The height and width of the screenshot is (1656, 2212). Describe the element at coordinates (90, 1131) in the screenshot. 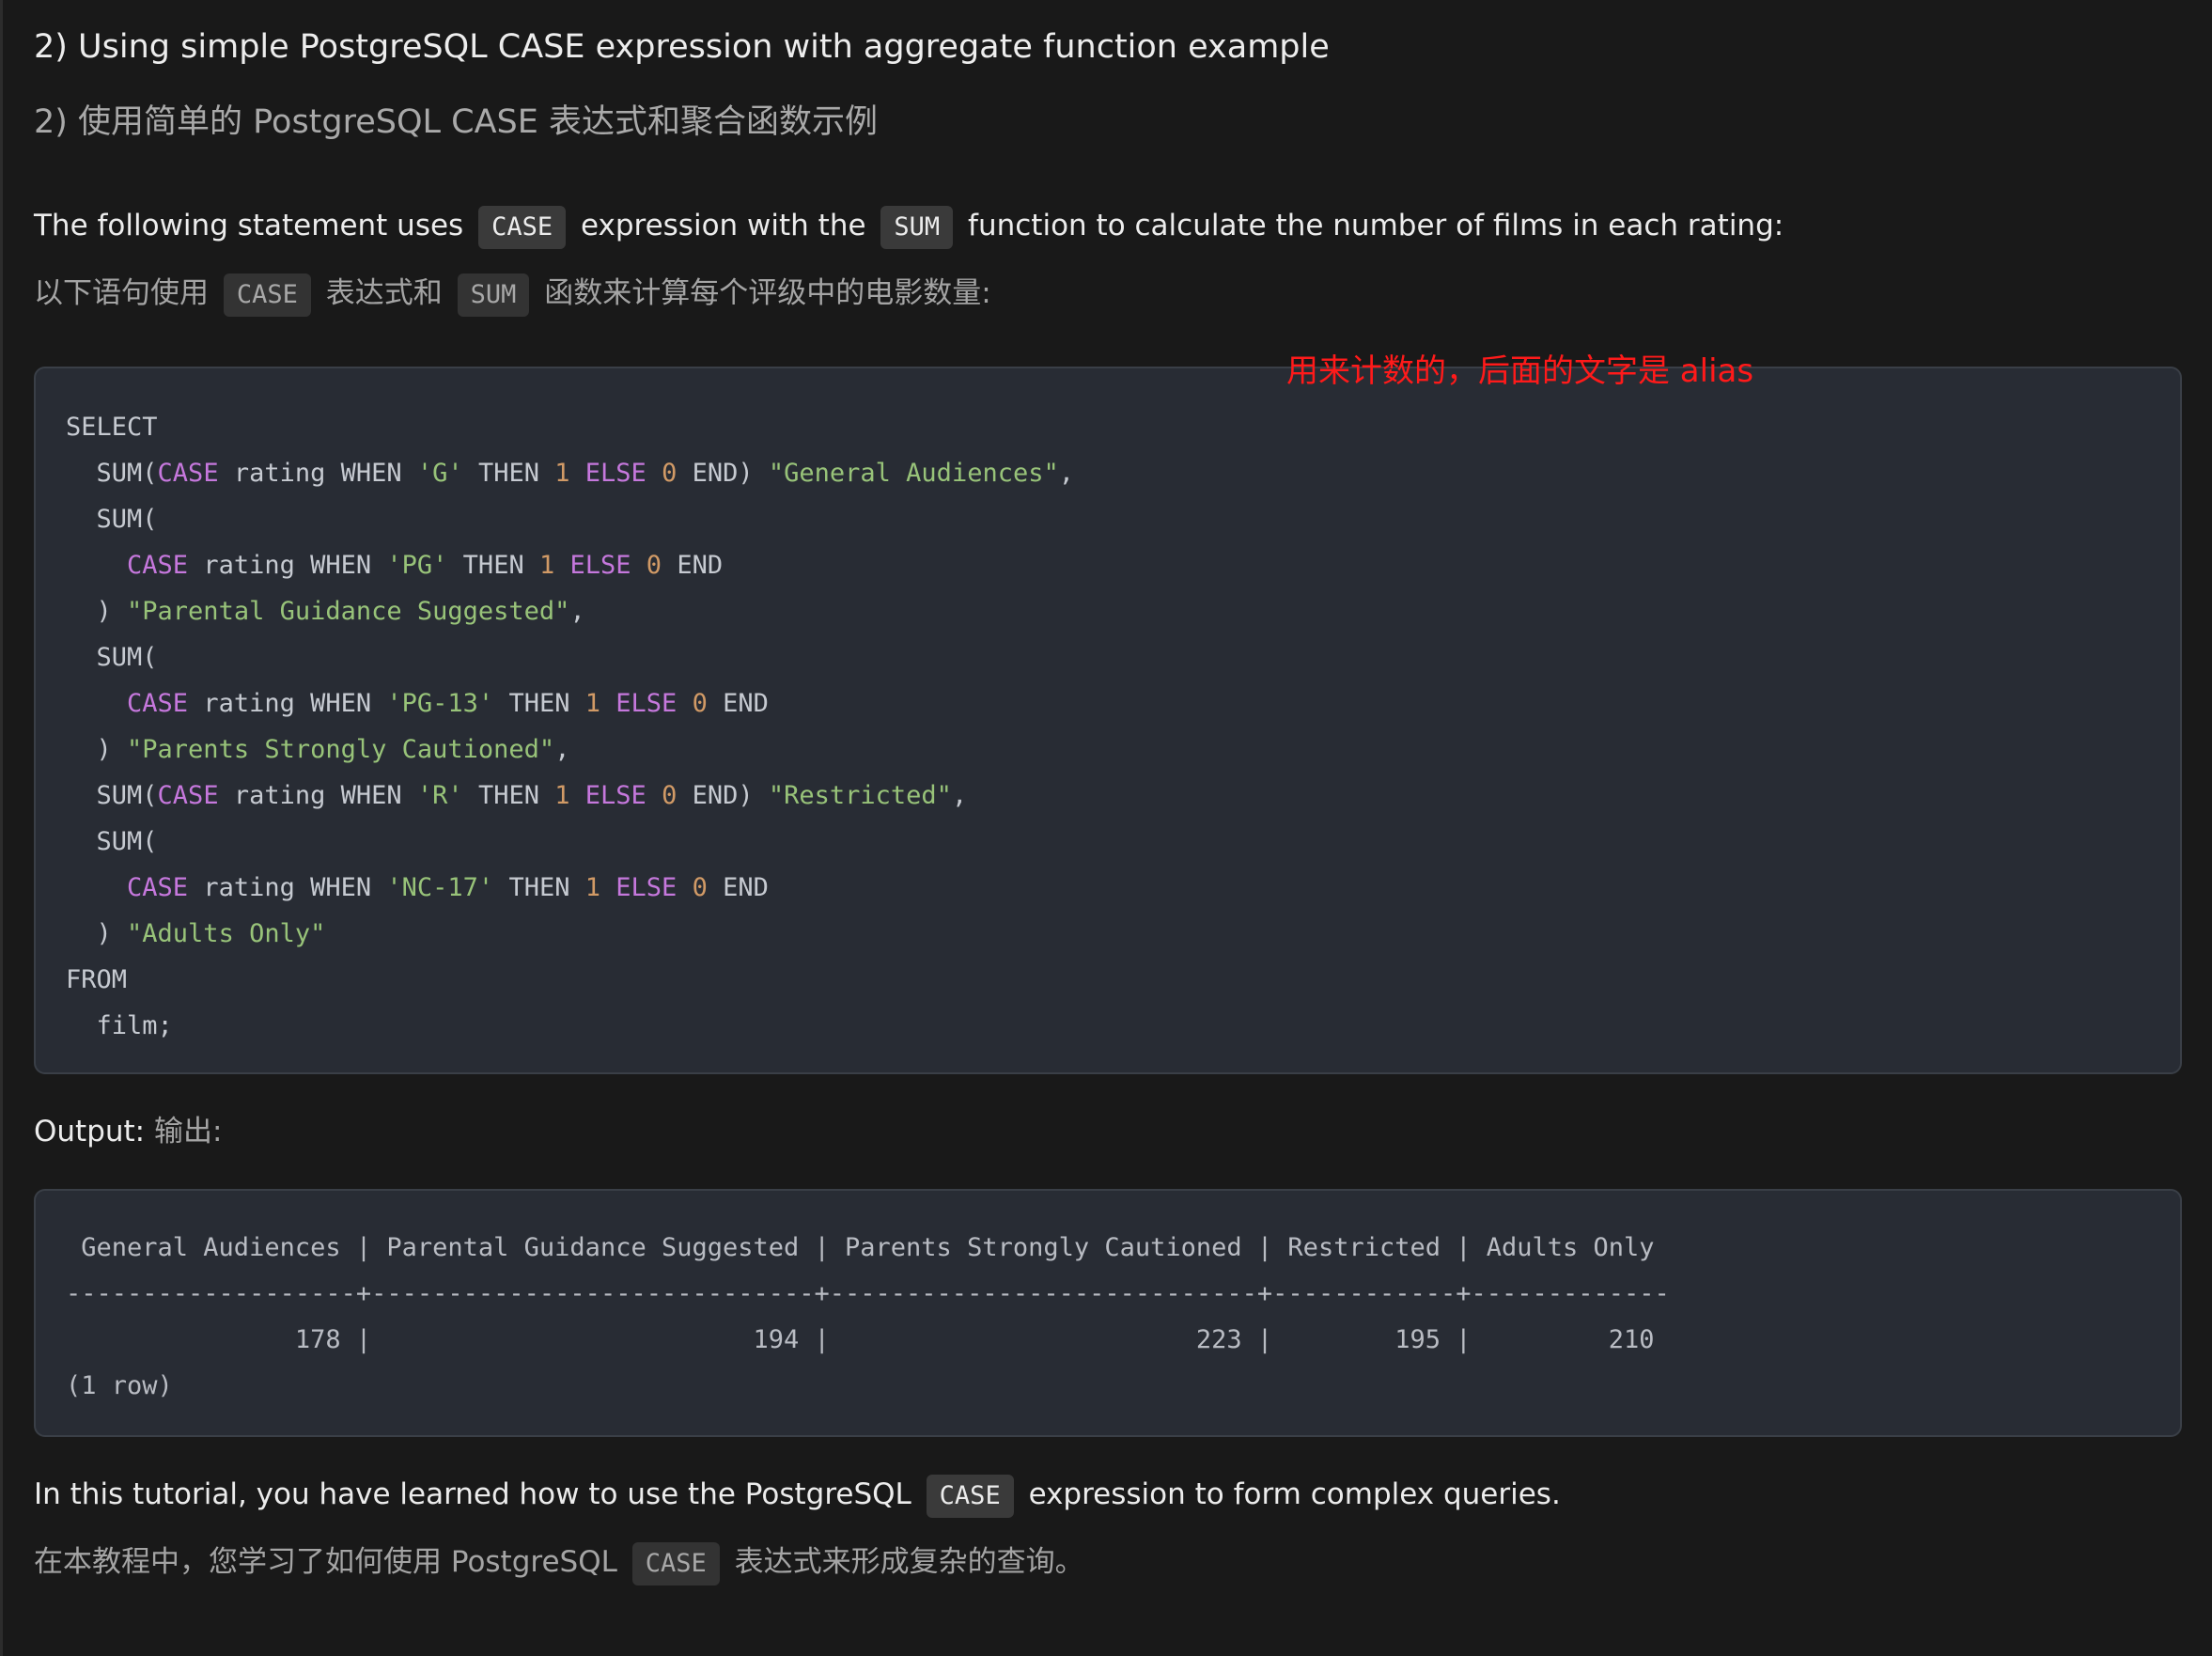

I see `output-label-en: Output:` at that location.